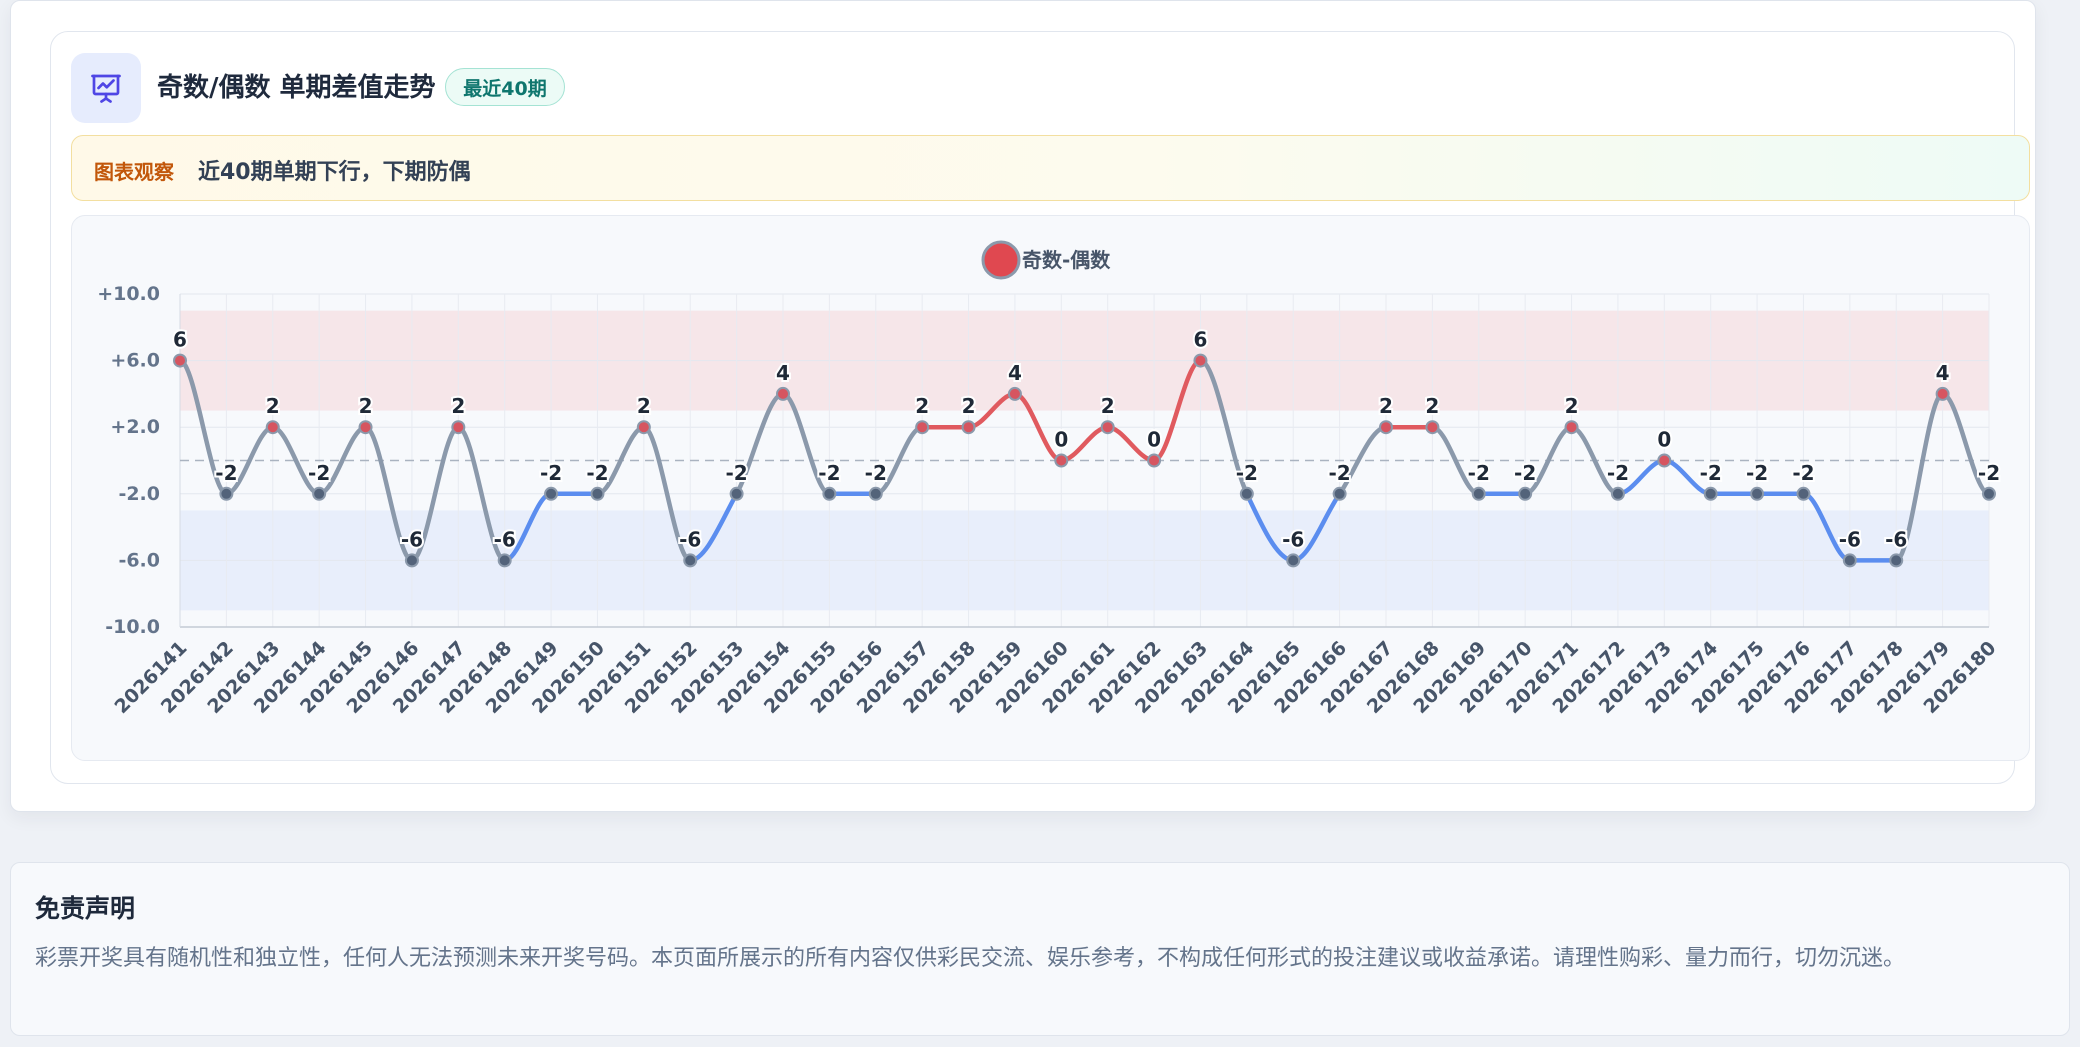 Image resolution: width=2080 pixels, height=1047 pixels. I want to click on y-tick-label: -6.0, so click(139, 560).